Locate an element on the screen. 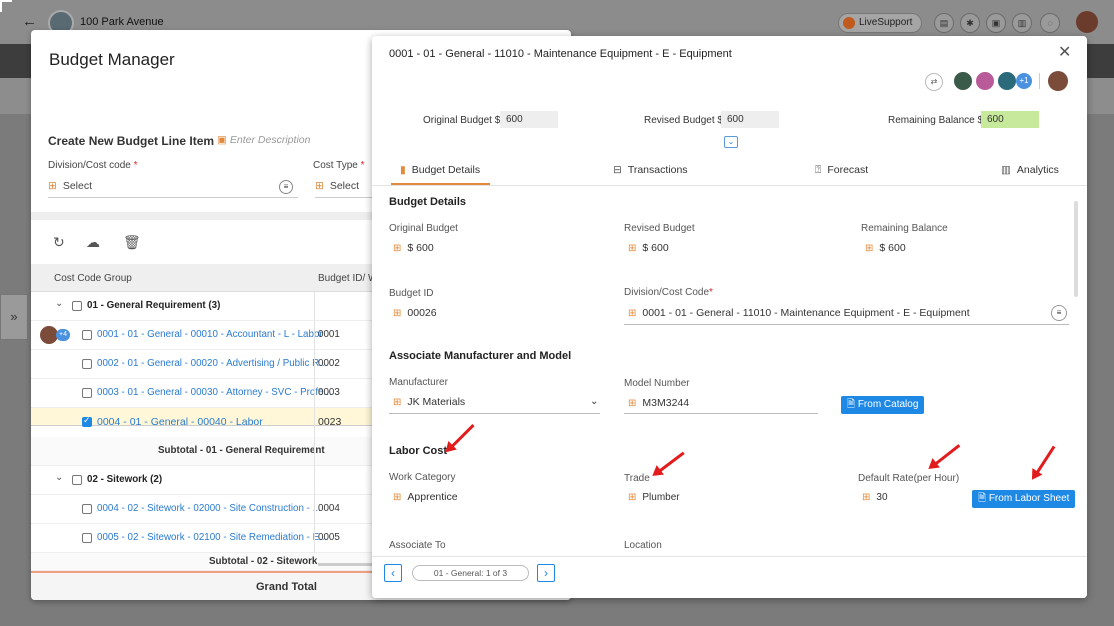 The width and height of the screenshot is (1114, 626). work-category-select: ⊞ Apprentice is located at coordinates (425, 497).